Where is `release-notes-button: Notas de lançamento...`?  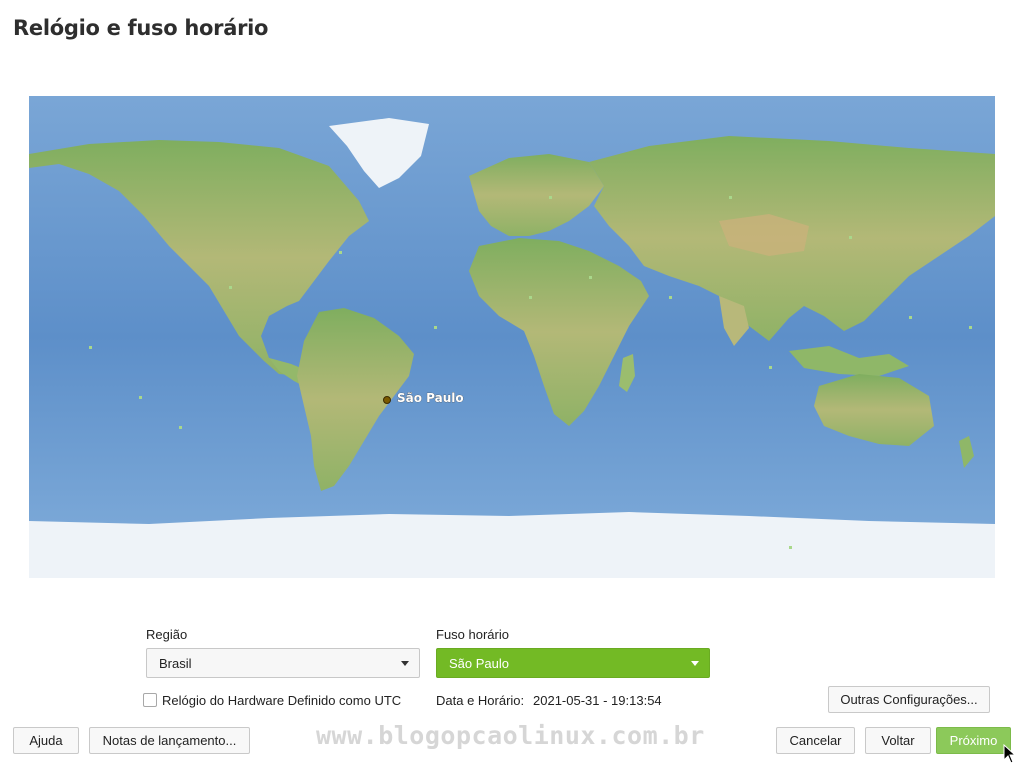
release-notes-button: Notas de lançamento... is located at coordinates (169, 740).